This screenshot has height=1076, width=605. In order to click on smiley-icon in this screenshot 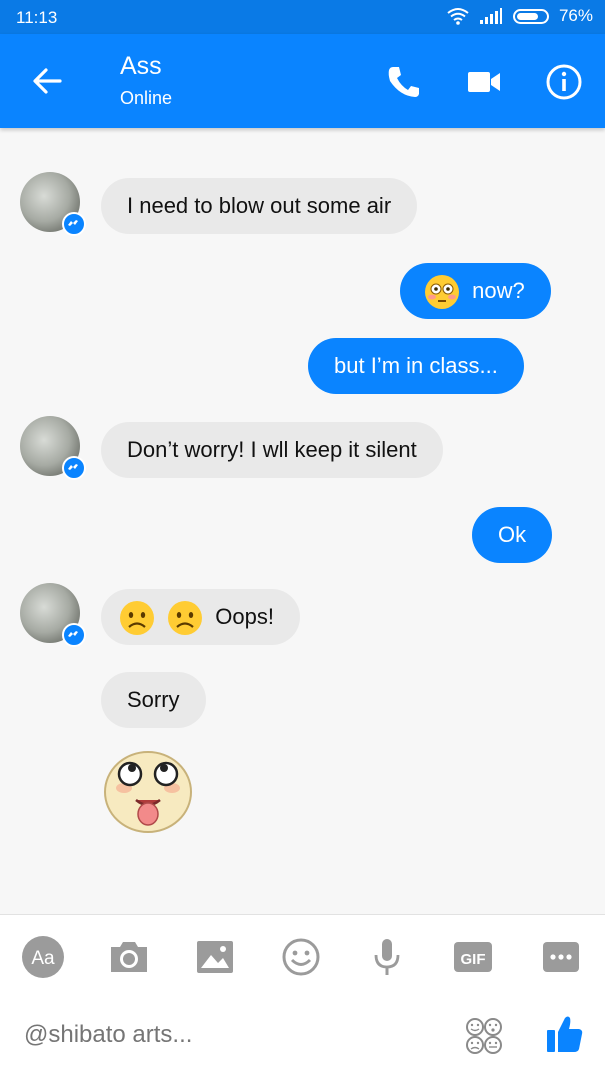, I will do `click(301, 957)`.